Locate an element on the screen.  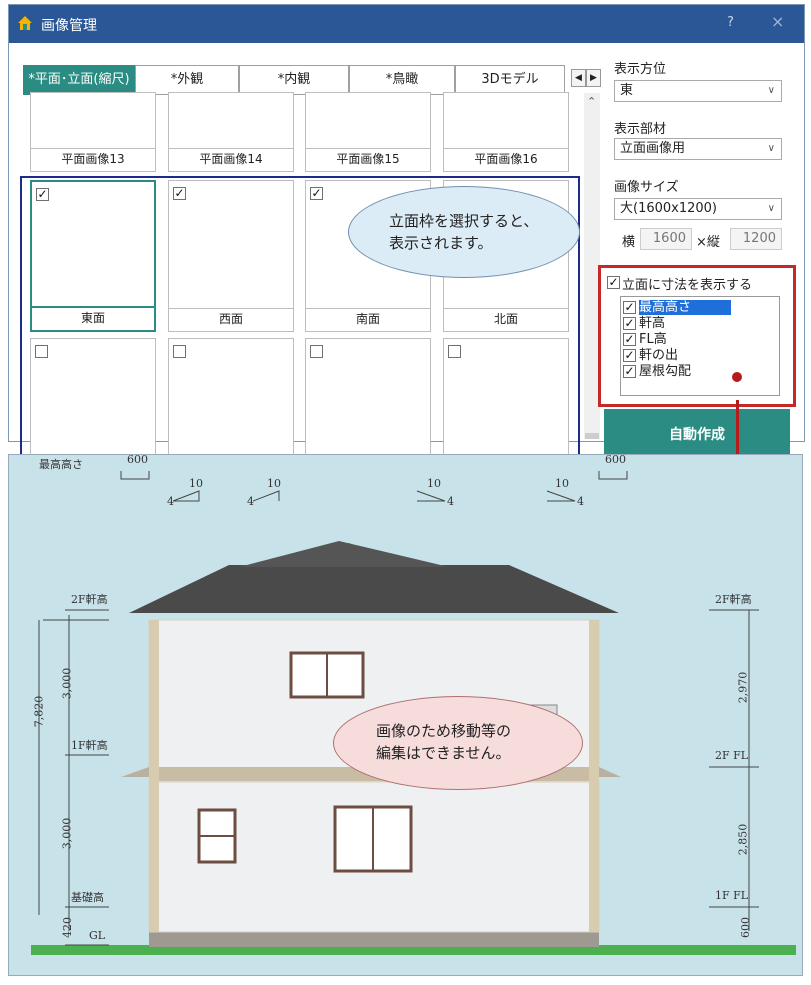
elevation-label: 南面 is located at coordinates (368, 319).